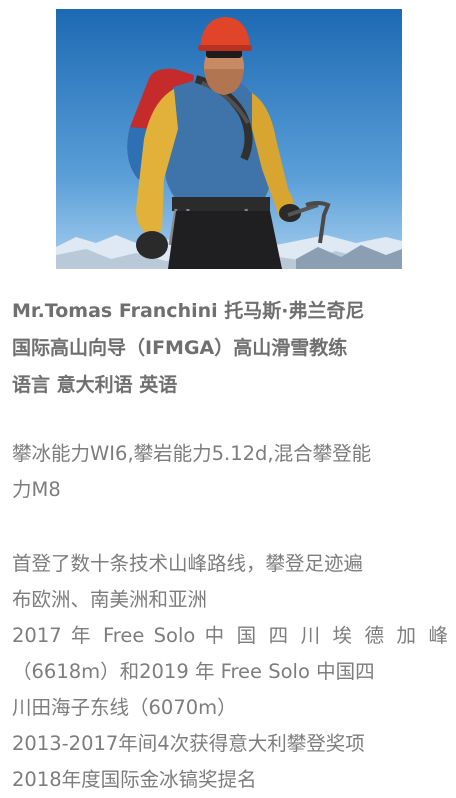 This screenshot has width=456, height=798. I want to click on achievements-line-4: （6618m）和2019 年 Free Solo 中国四, so click(193, 671).